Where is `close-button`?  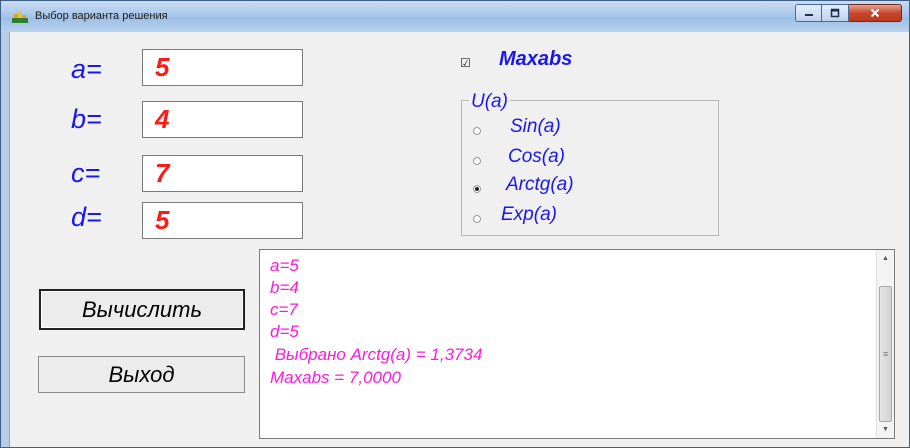
close-button is located at coordinates (875, 13).